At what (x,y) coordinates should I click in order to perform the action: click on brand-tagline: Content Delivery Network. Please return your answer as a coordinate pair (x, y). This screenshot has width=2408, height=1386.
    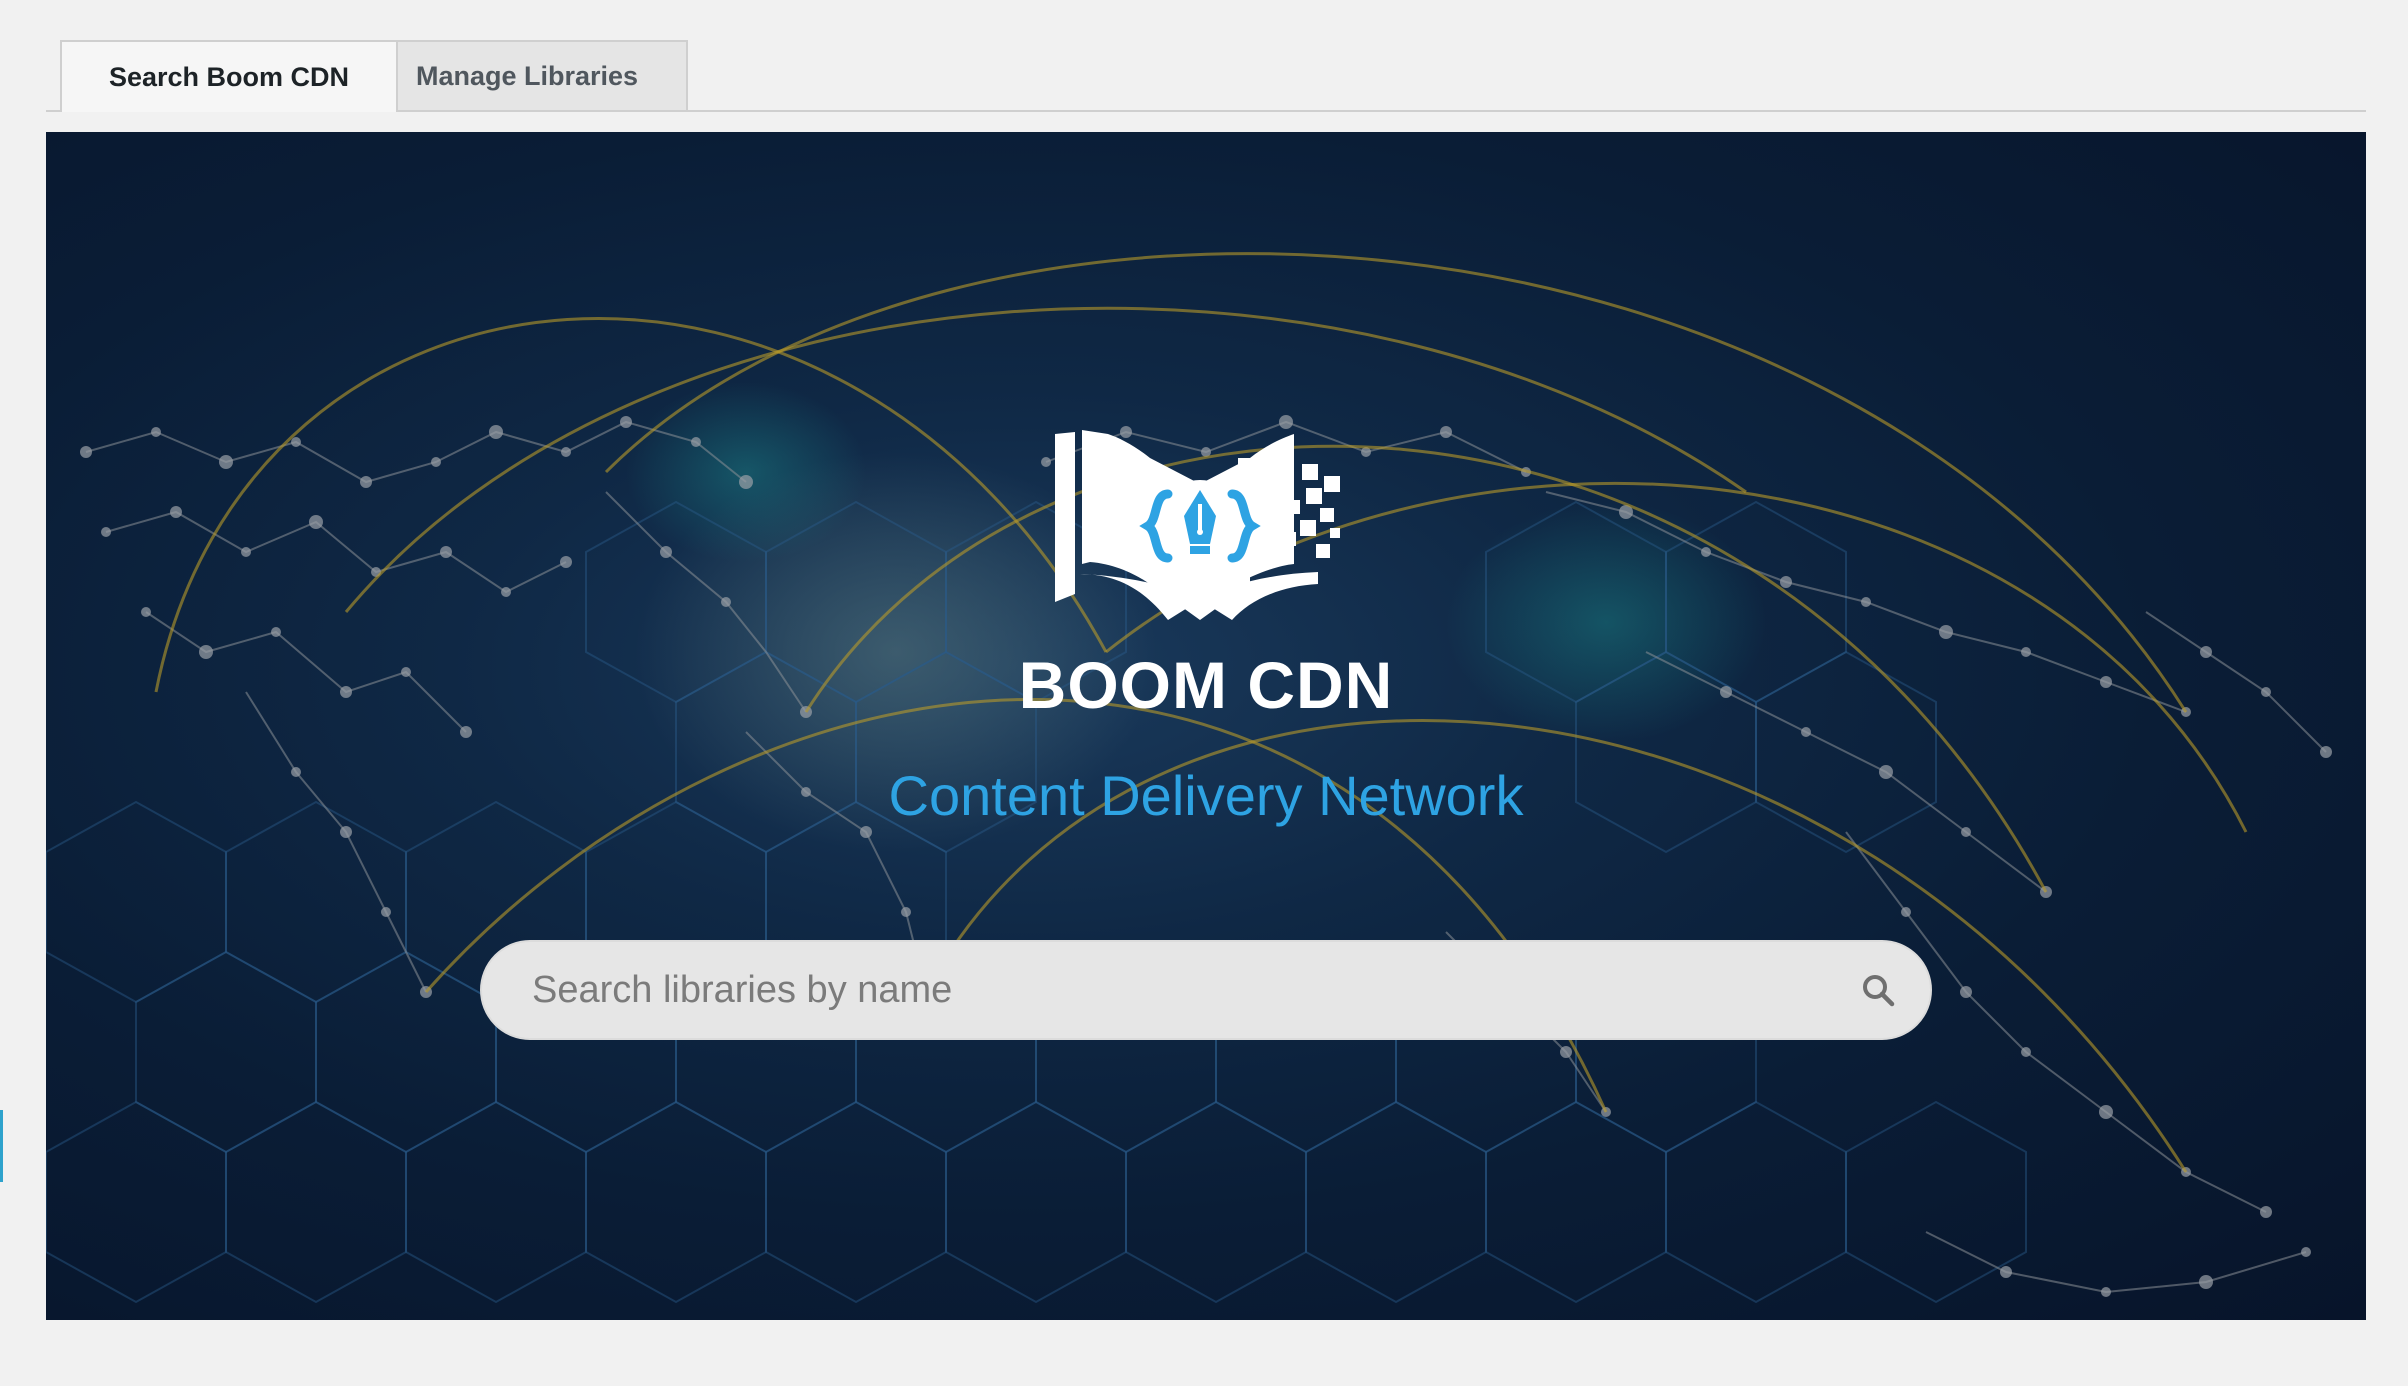
    Looking at the image, I should click on (1206, 795).